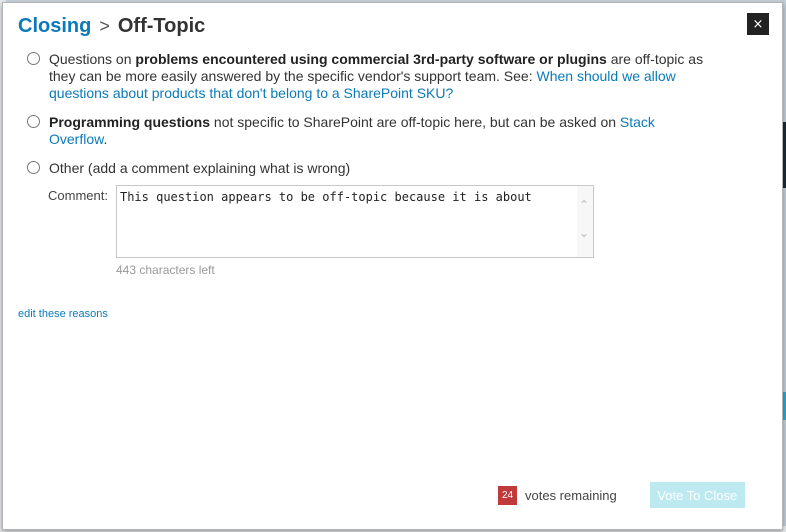  I want to click on close-button: ×, so click(758, 24).